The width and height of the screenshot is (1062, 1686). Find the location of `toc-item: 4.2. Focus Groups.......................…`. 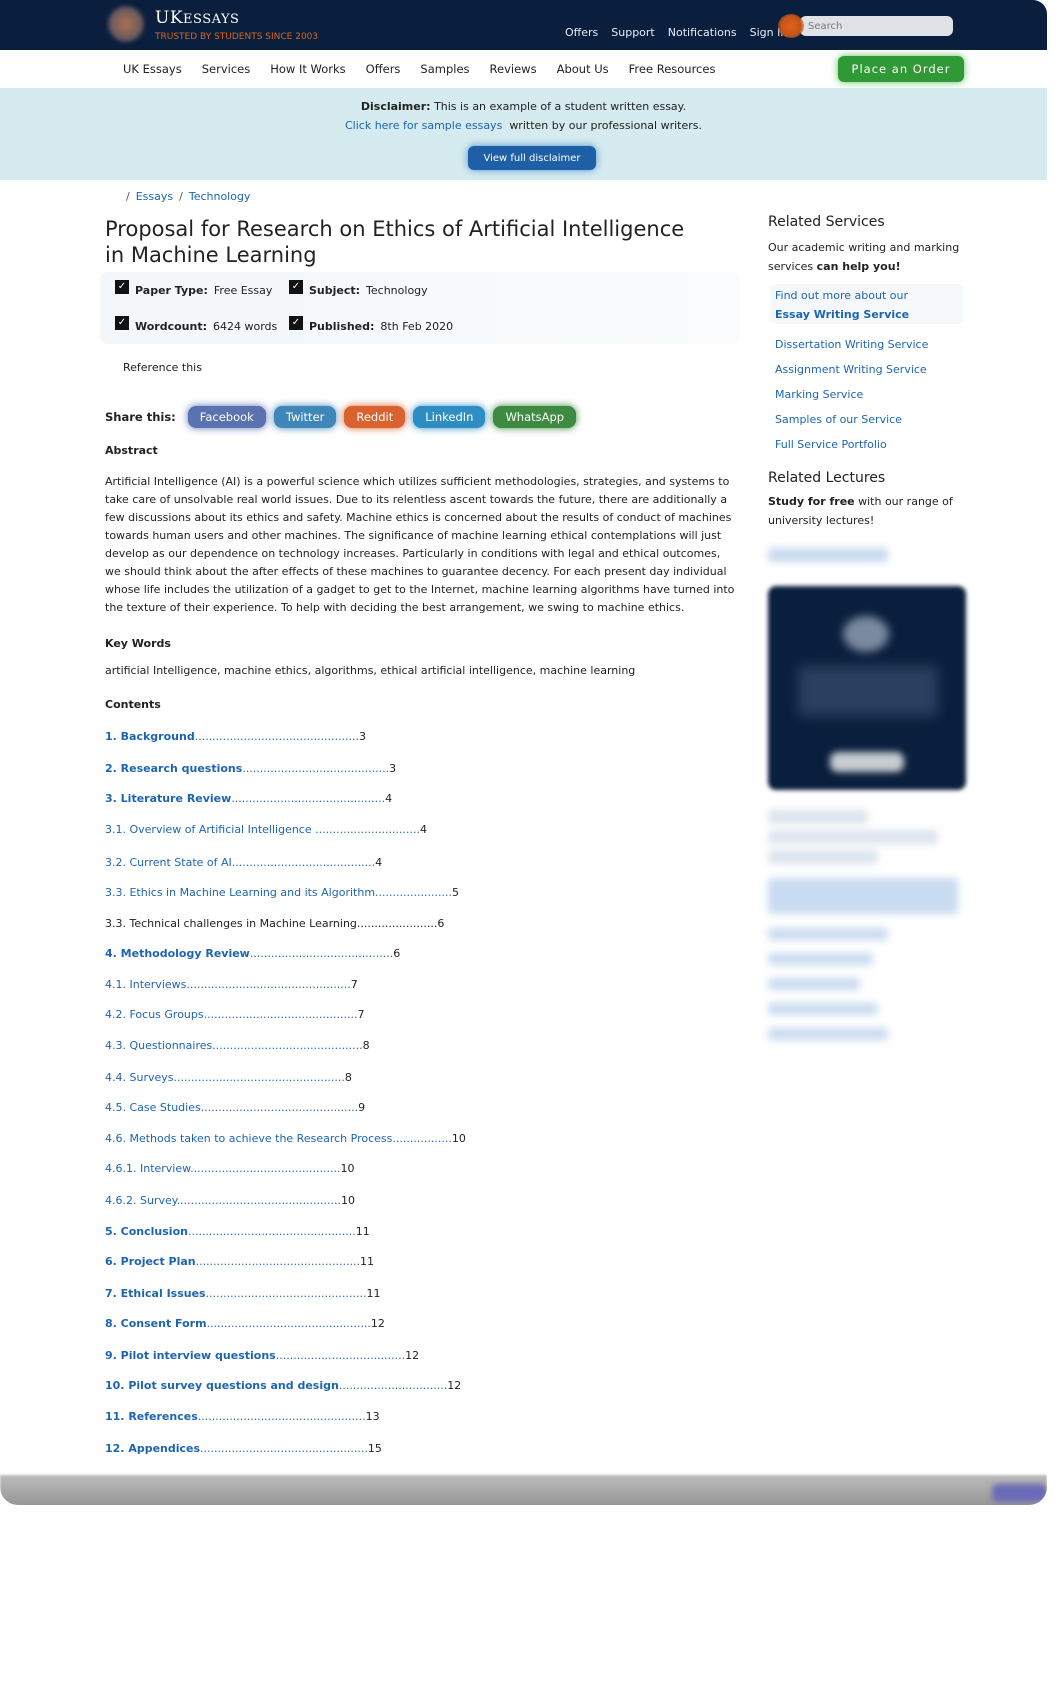

toc-item: 4.2. Focus Groups.......................… is located at coordinates (234, 1014).